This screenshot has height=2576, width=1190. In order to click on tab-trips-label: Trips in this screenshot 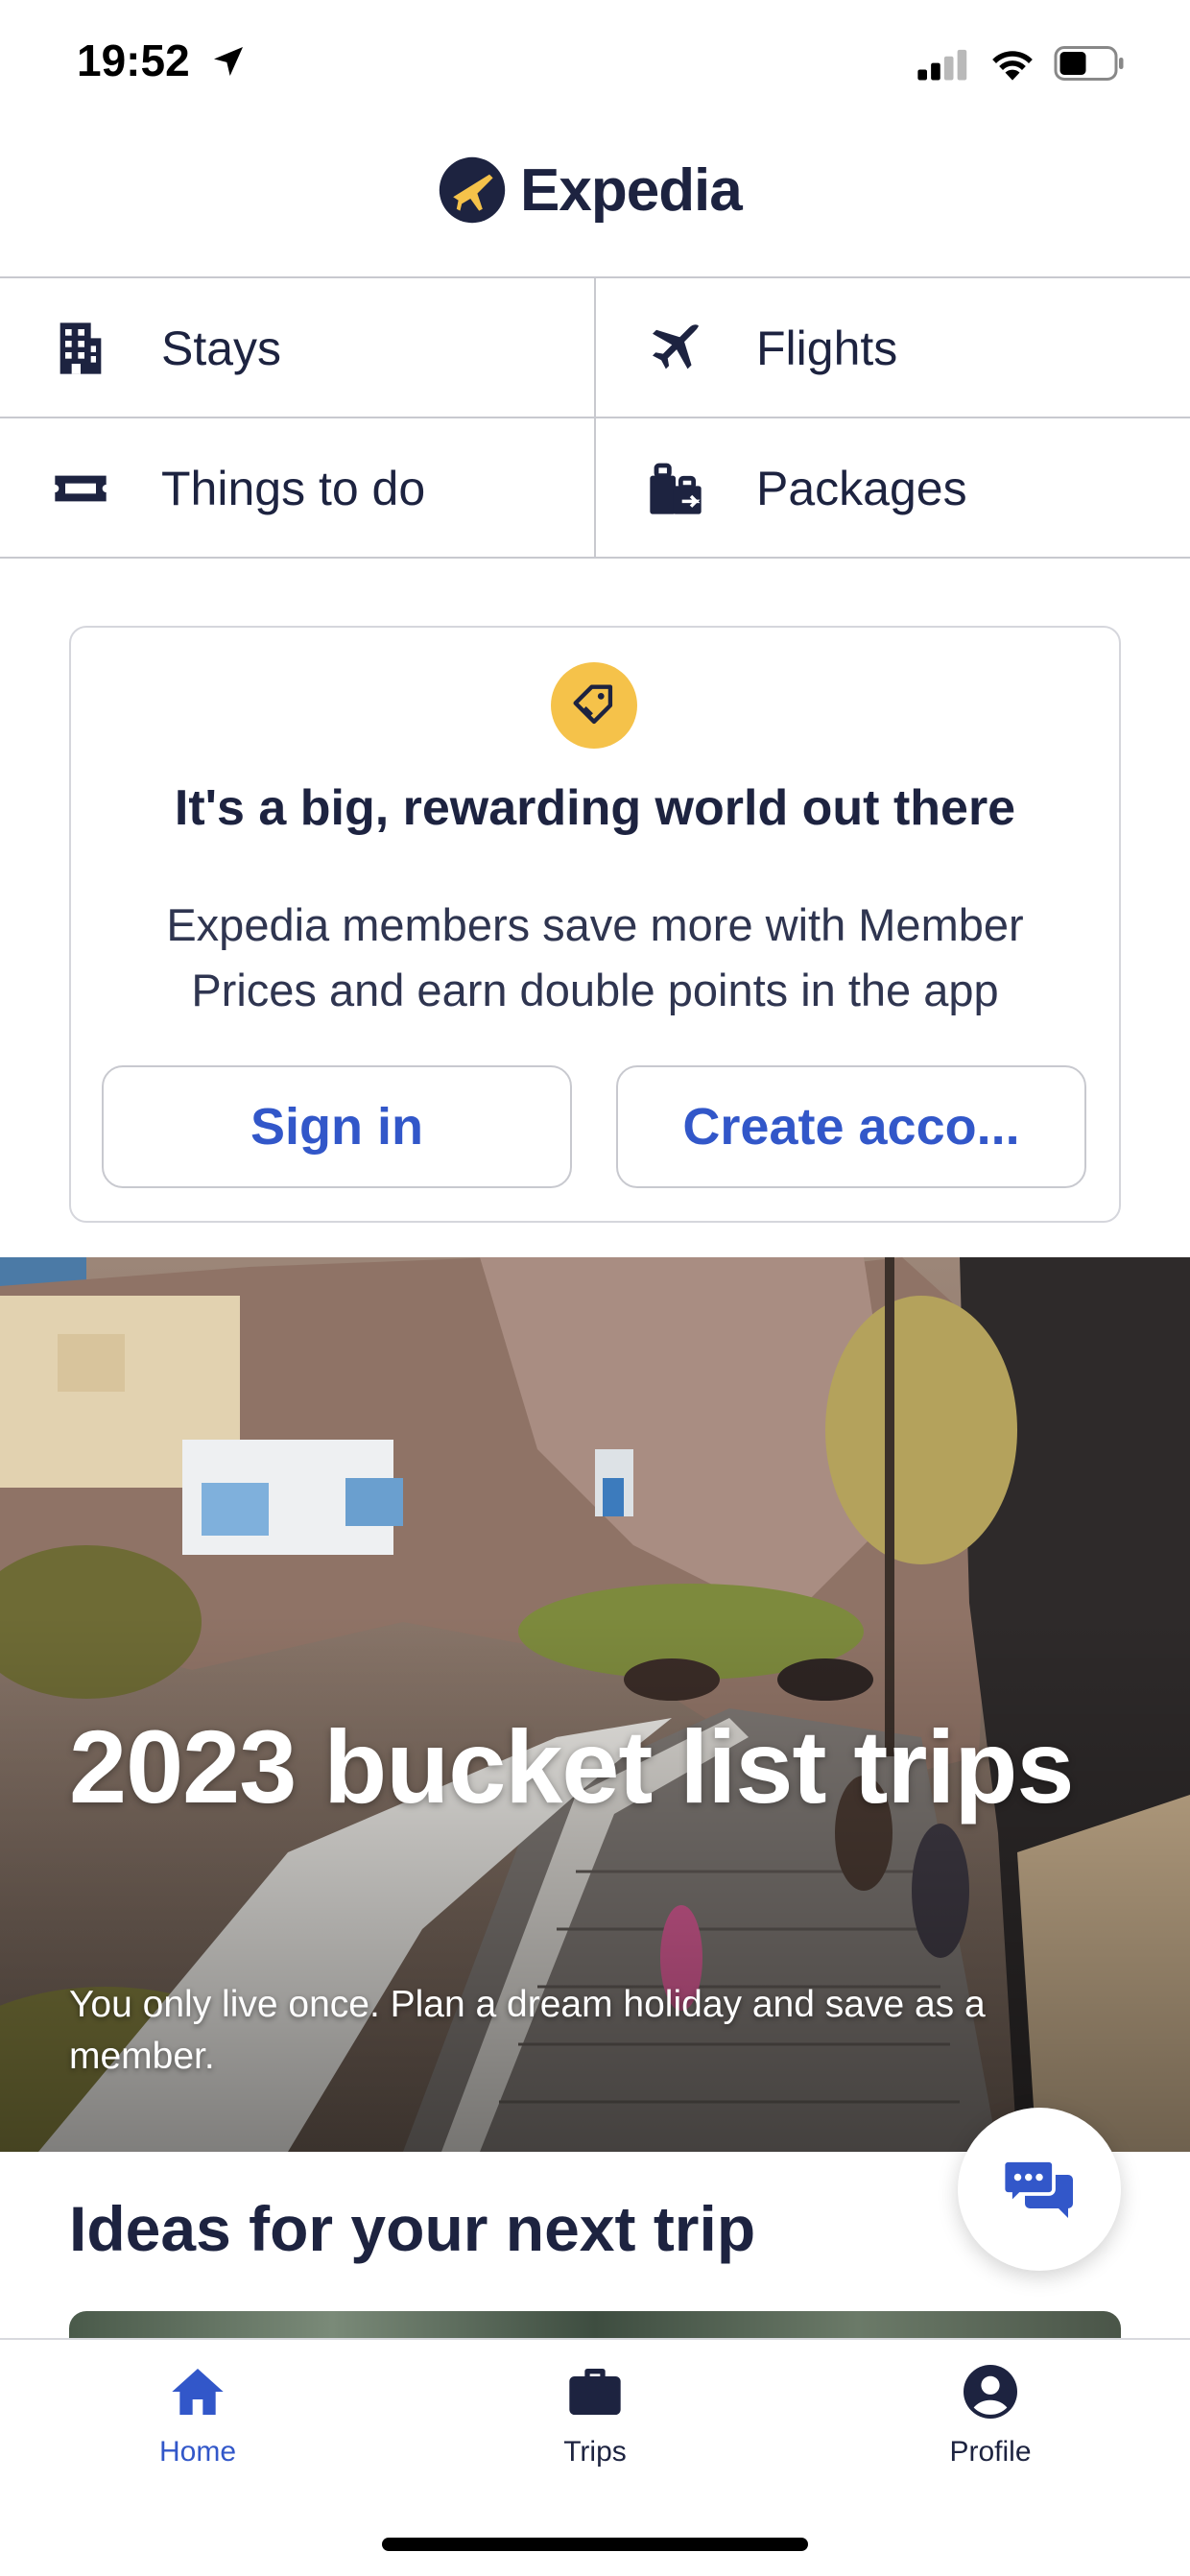, I will do `click(595, 2452)`.